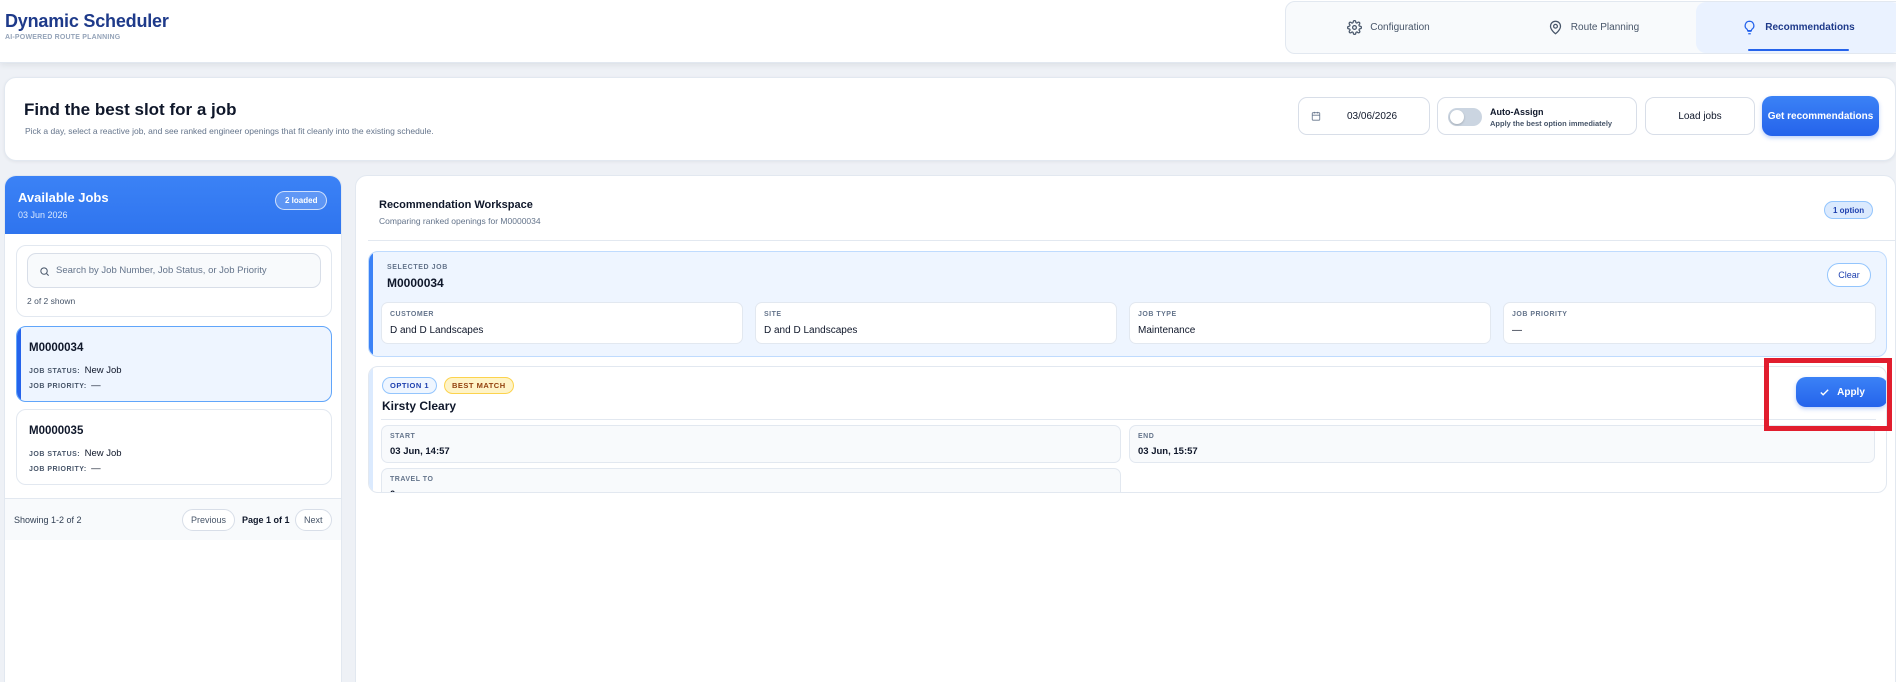  I want to click on field-value: —, so click(1517, 330).